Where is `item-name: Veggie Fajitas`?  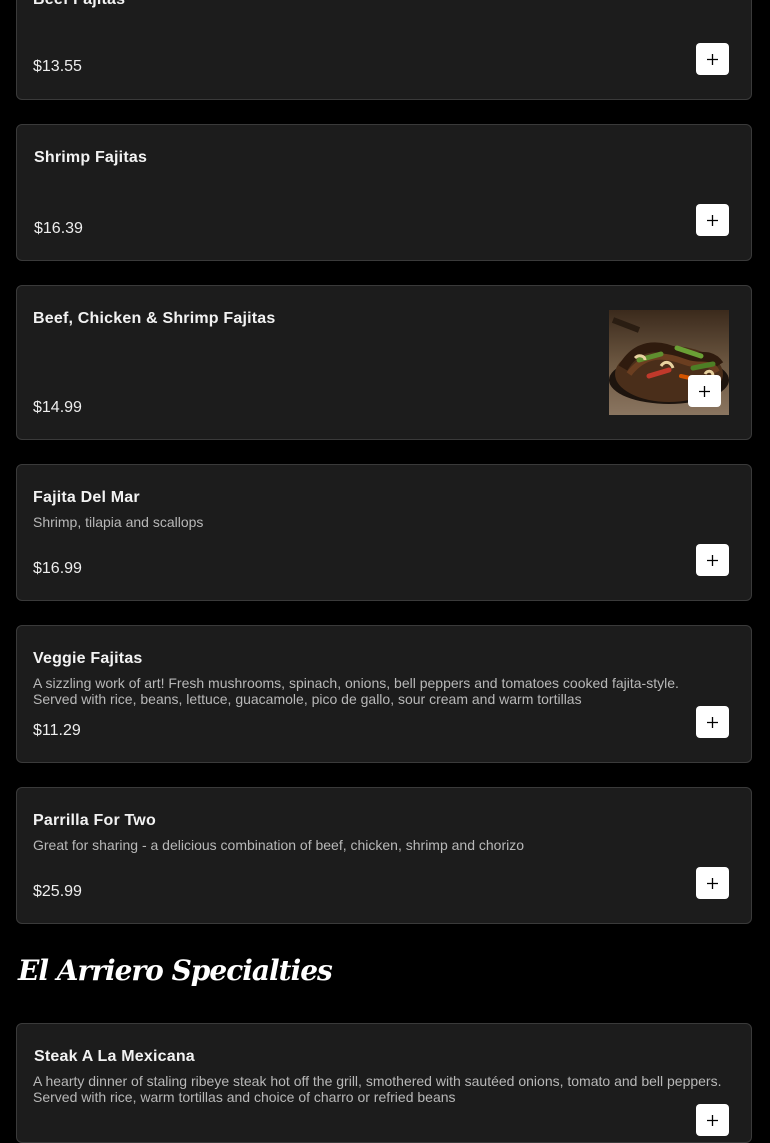 item-name: Veggie Fajitas is located at coordinates (88, 658).